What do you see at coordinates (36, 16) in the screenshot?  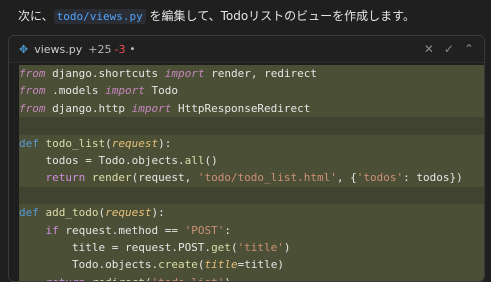 I see `instruction-prefix: 次に、` at bounding box center [36, 16].